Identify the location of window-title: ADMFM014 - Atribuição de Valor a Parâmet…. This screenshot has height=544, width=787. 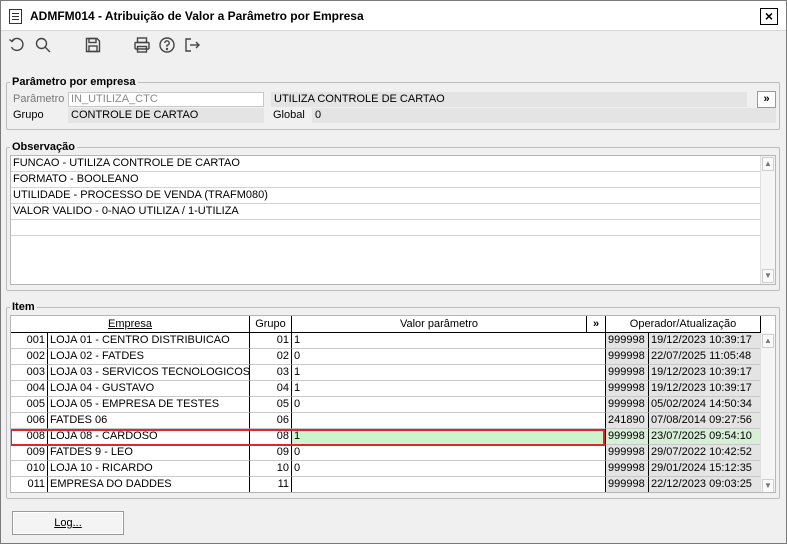
(197, 16).